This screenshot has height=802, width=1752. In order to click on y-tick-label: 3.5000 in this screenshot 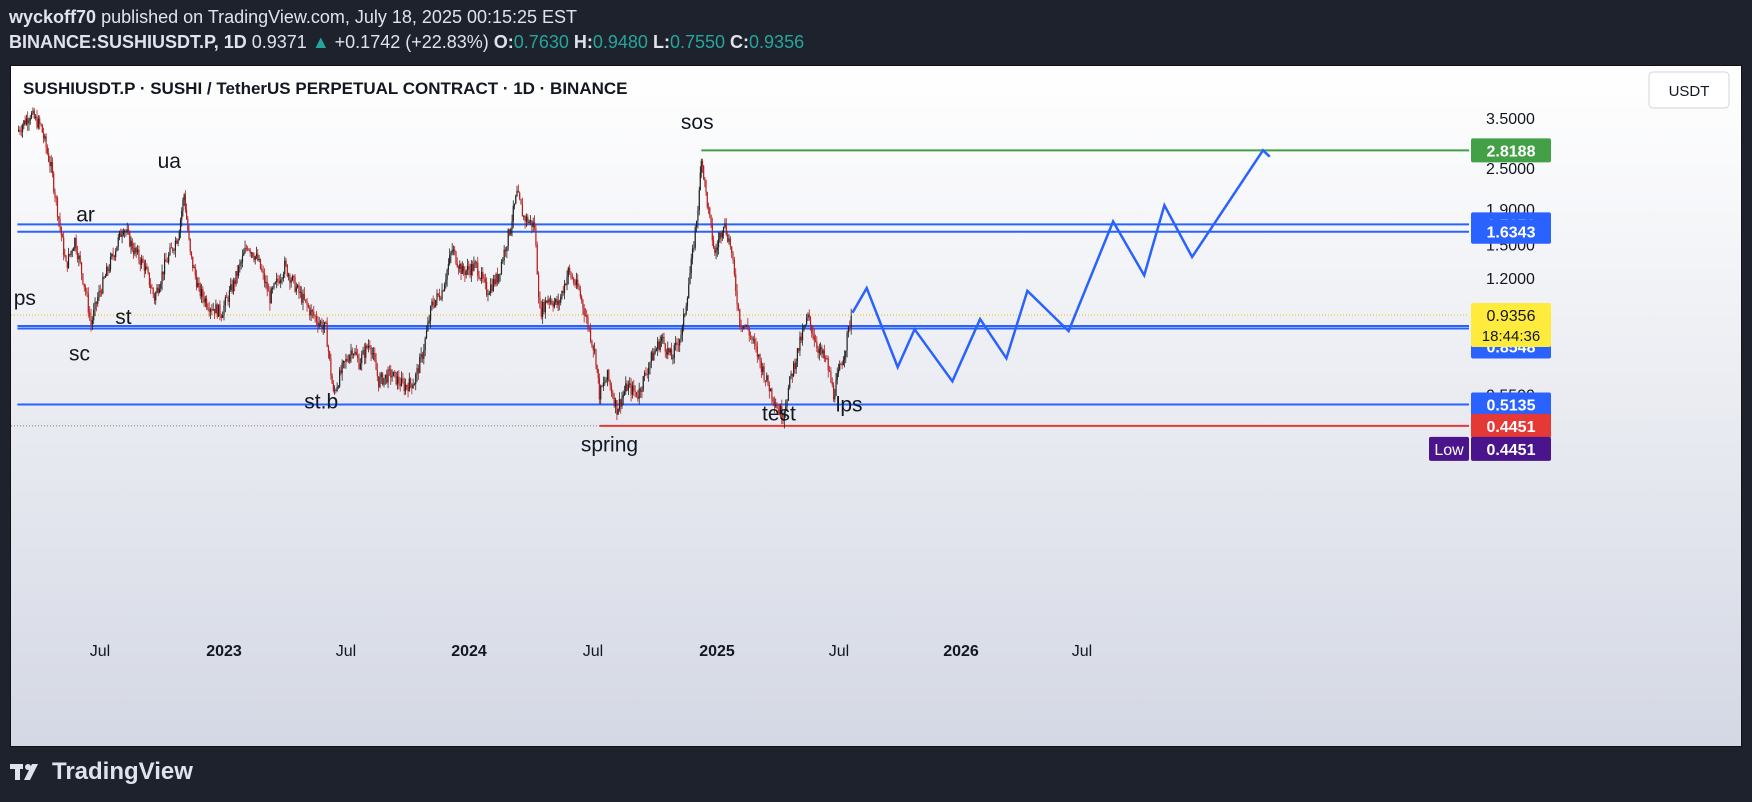, I will do `click(1510, 119)`.